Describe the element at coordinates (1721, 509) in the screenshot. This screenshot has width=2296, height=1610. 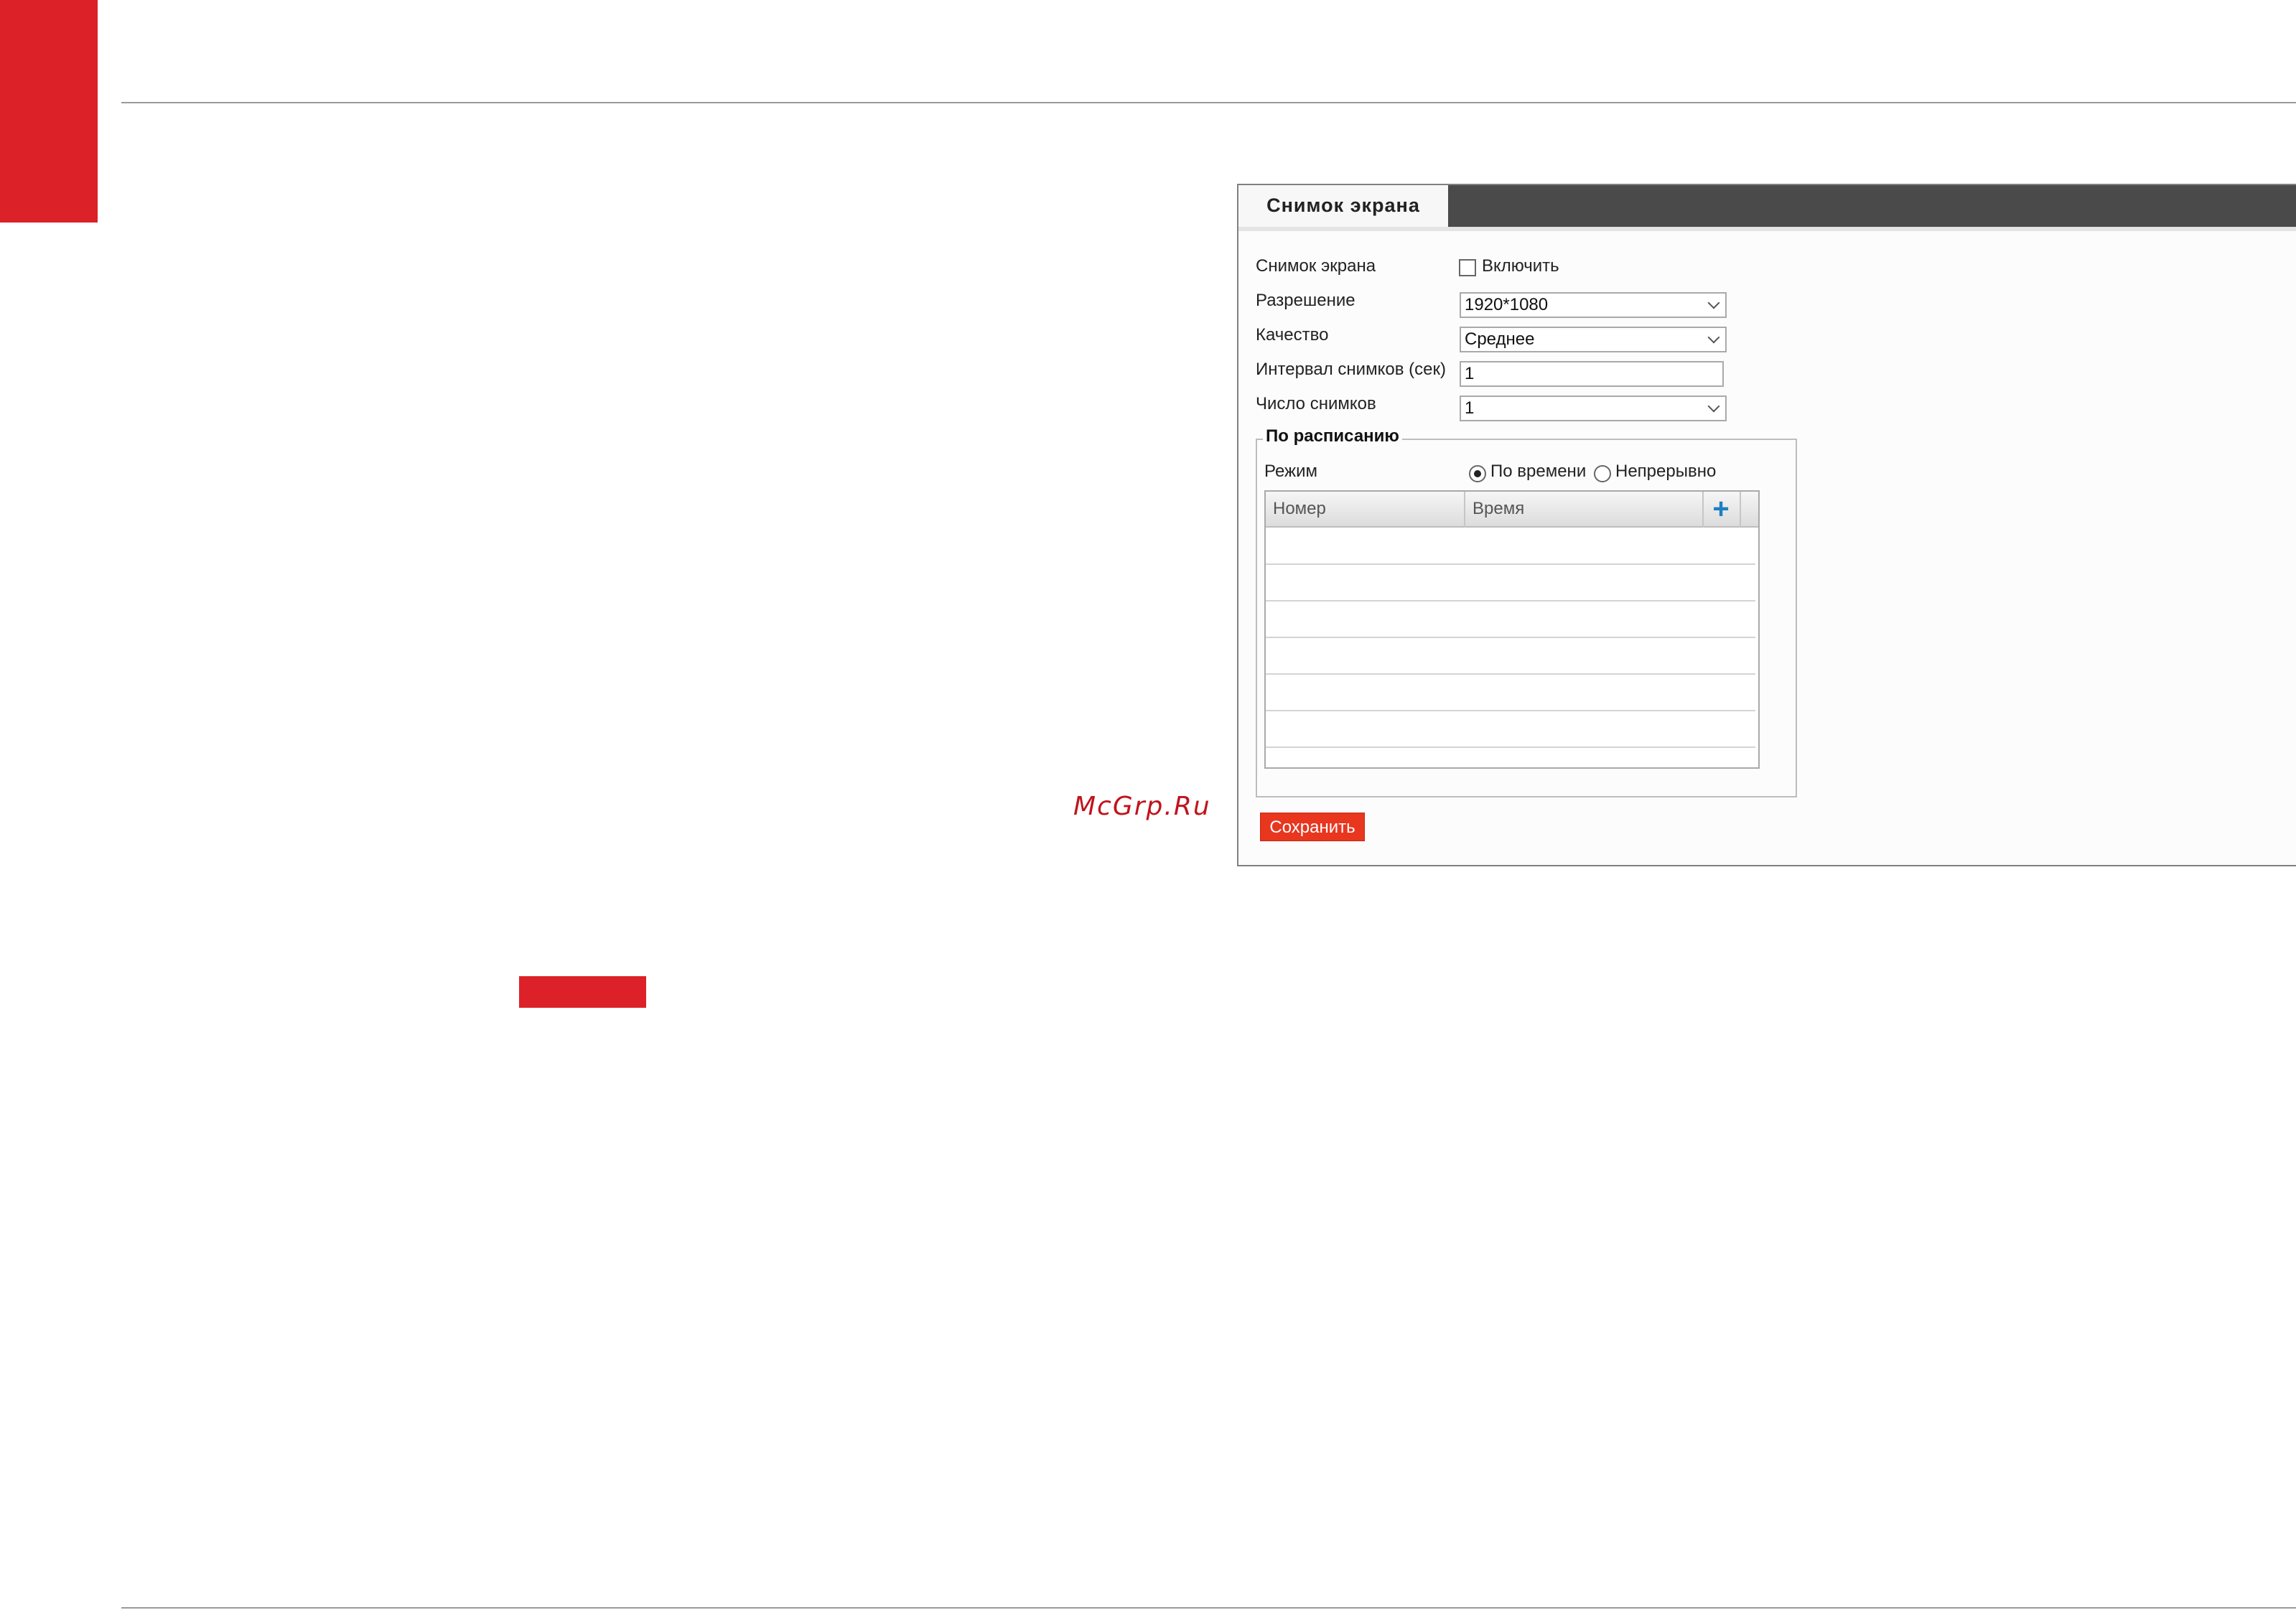
I see `add-icon: +` at that location.